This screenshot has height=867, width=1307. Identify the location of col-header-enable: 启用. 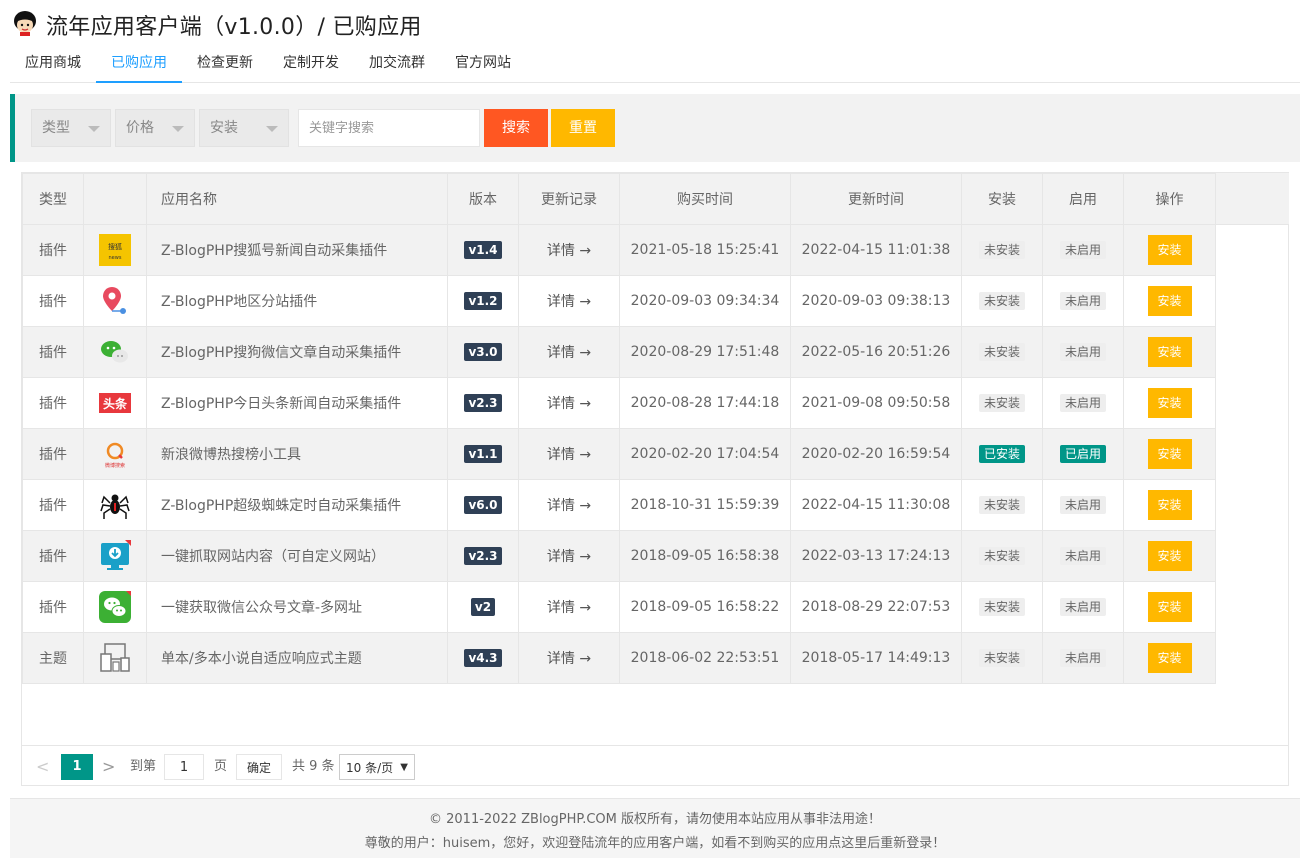
(1083, 199).